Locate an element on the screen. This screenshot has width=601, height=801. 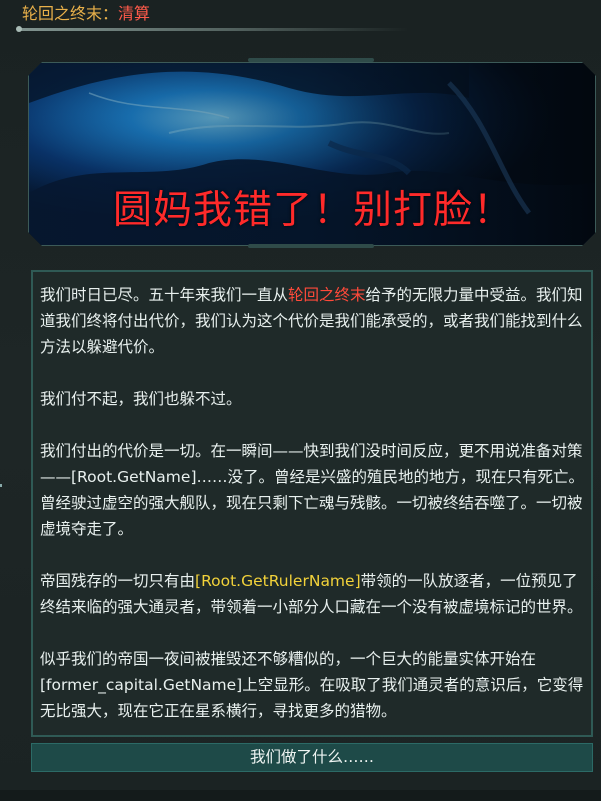
edge-marker is located at coordinates (1, 485).